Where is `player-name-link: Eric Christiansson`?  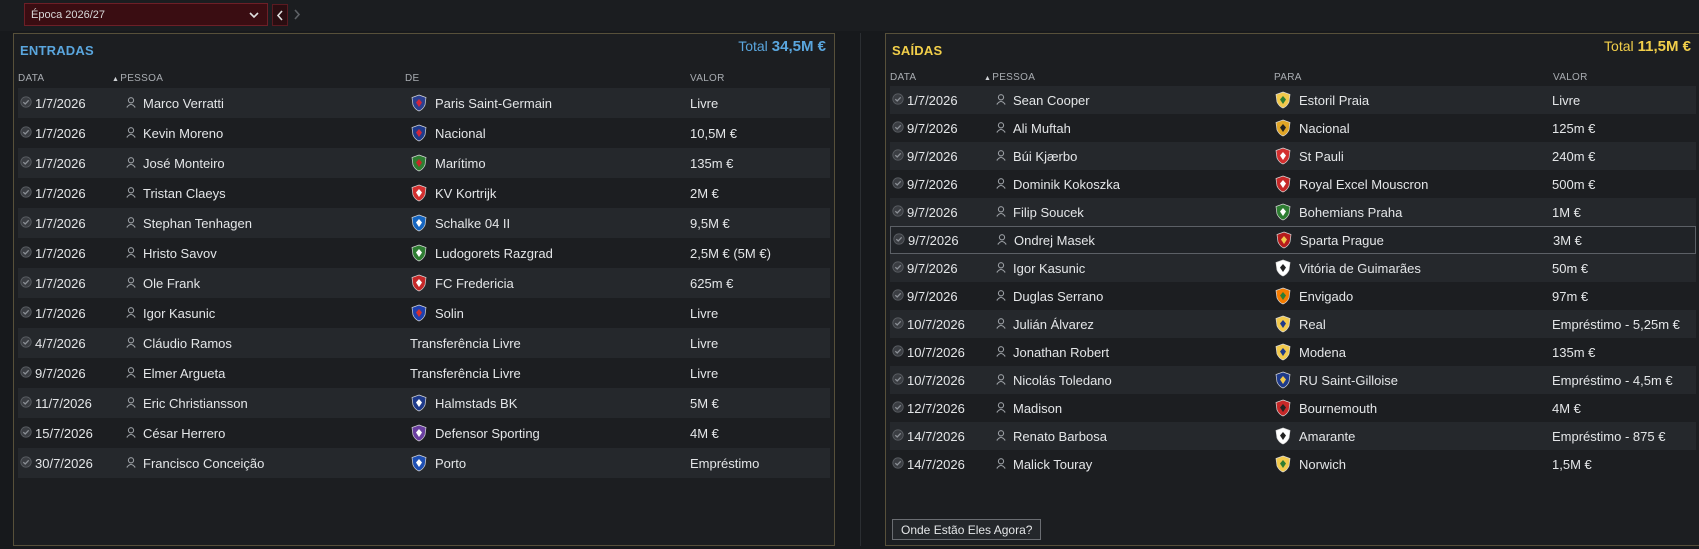 player-name-link: Eric Christiansson is located at coordinates (195, 403).